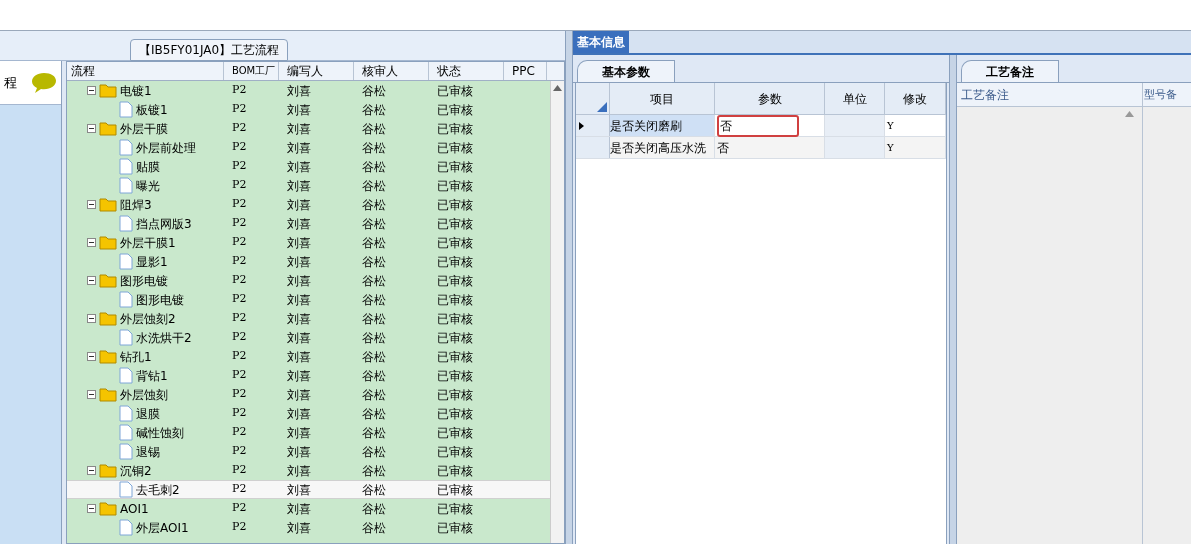  What do you see at coordinates (308, 204) in the screenshot?
I see `tree-row: 阻焊3 P2 刘喜 谷松 已审核` at bounding box center [308, 204].